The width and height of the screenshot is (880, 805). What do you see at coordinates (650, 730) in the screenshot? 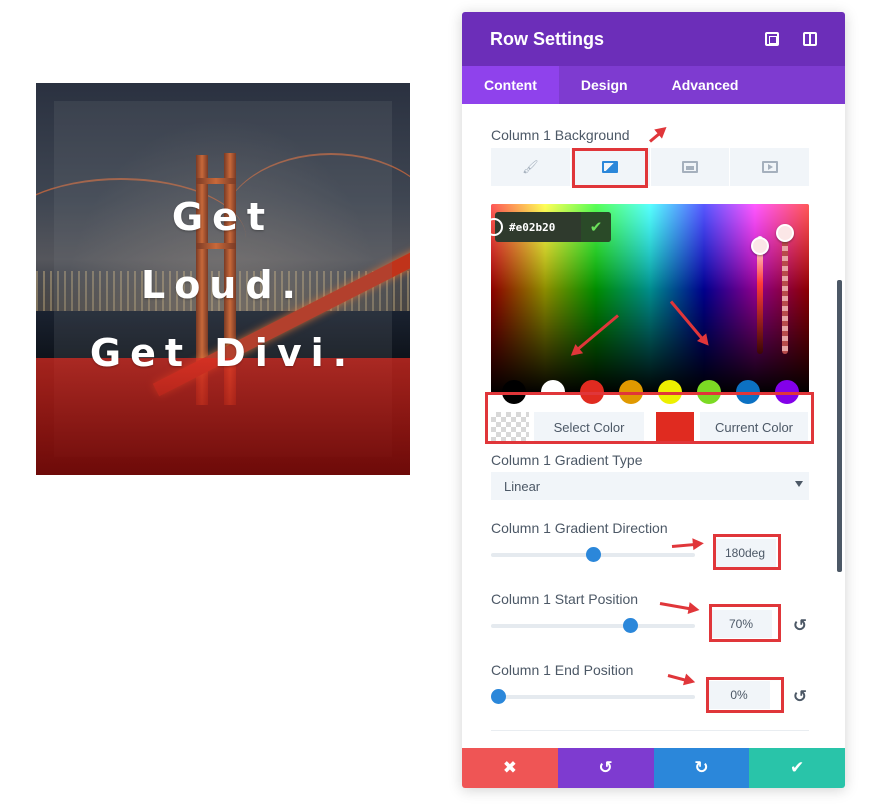
I see `divider` at bounding box center [650, 730].